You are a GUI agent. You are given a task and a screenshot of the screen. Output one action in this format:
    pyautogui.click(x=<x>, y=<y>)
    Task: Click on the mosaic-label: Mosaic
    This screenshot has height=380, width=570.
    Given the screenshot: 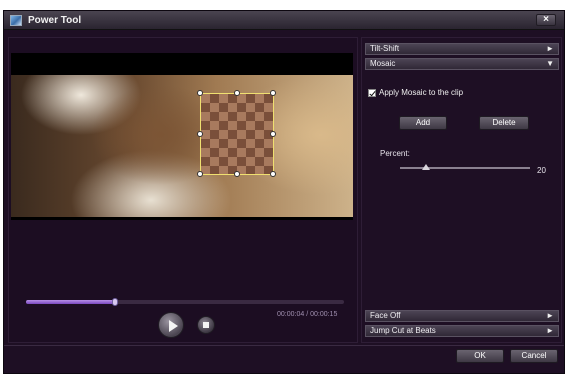 What is the action you would take?
    pyautogui.click(x=383, y=63)
    